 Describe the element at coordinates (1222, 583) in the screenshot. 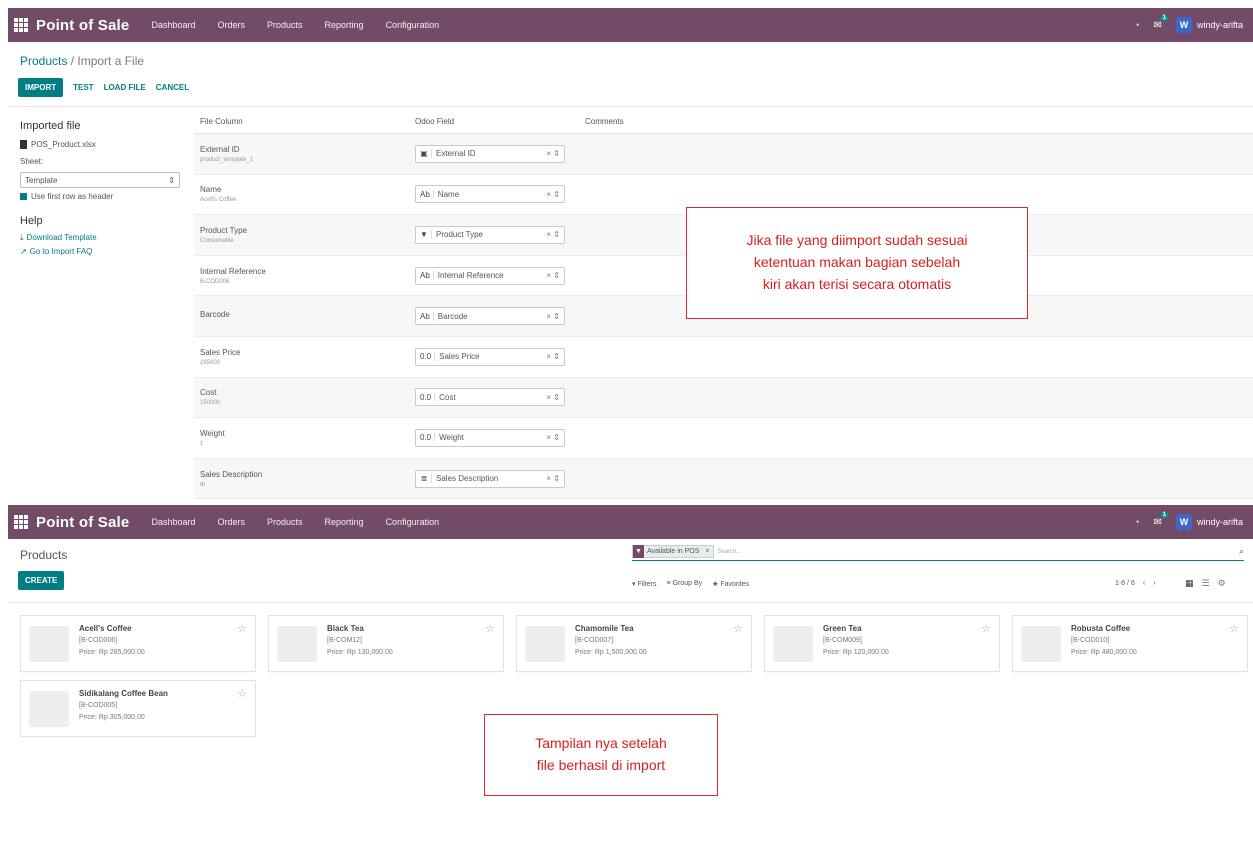

I see `settings-view-icon: ⚙` at that location.